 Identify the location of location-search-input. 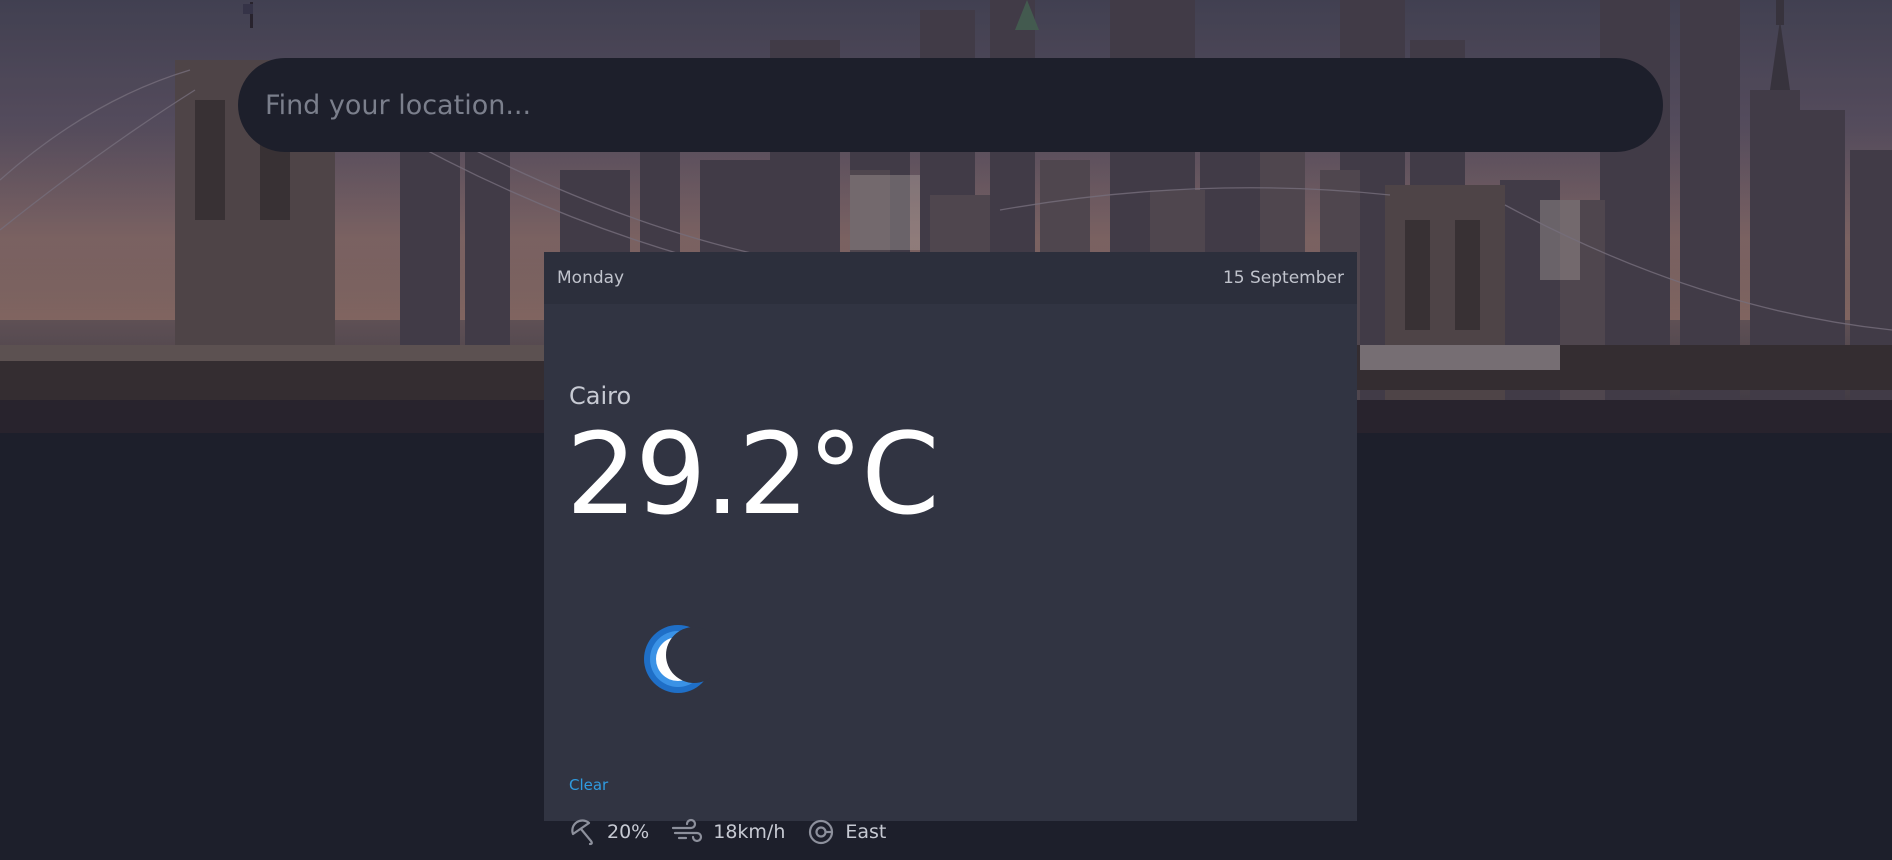
(950, 105).